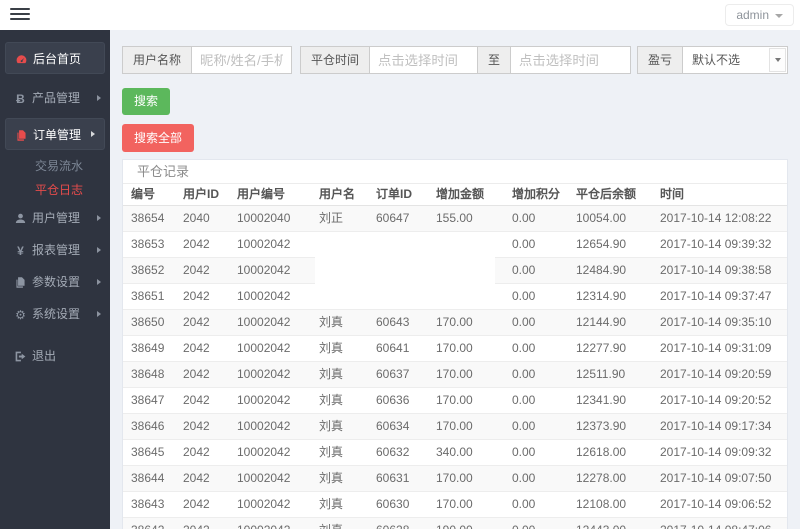  Describe the element at coordinates (601, 296) in the screenshot. I see `table-cell: 12314.90` at that location.